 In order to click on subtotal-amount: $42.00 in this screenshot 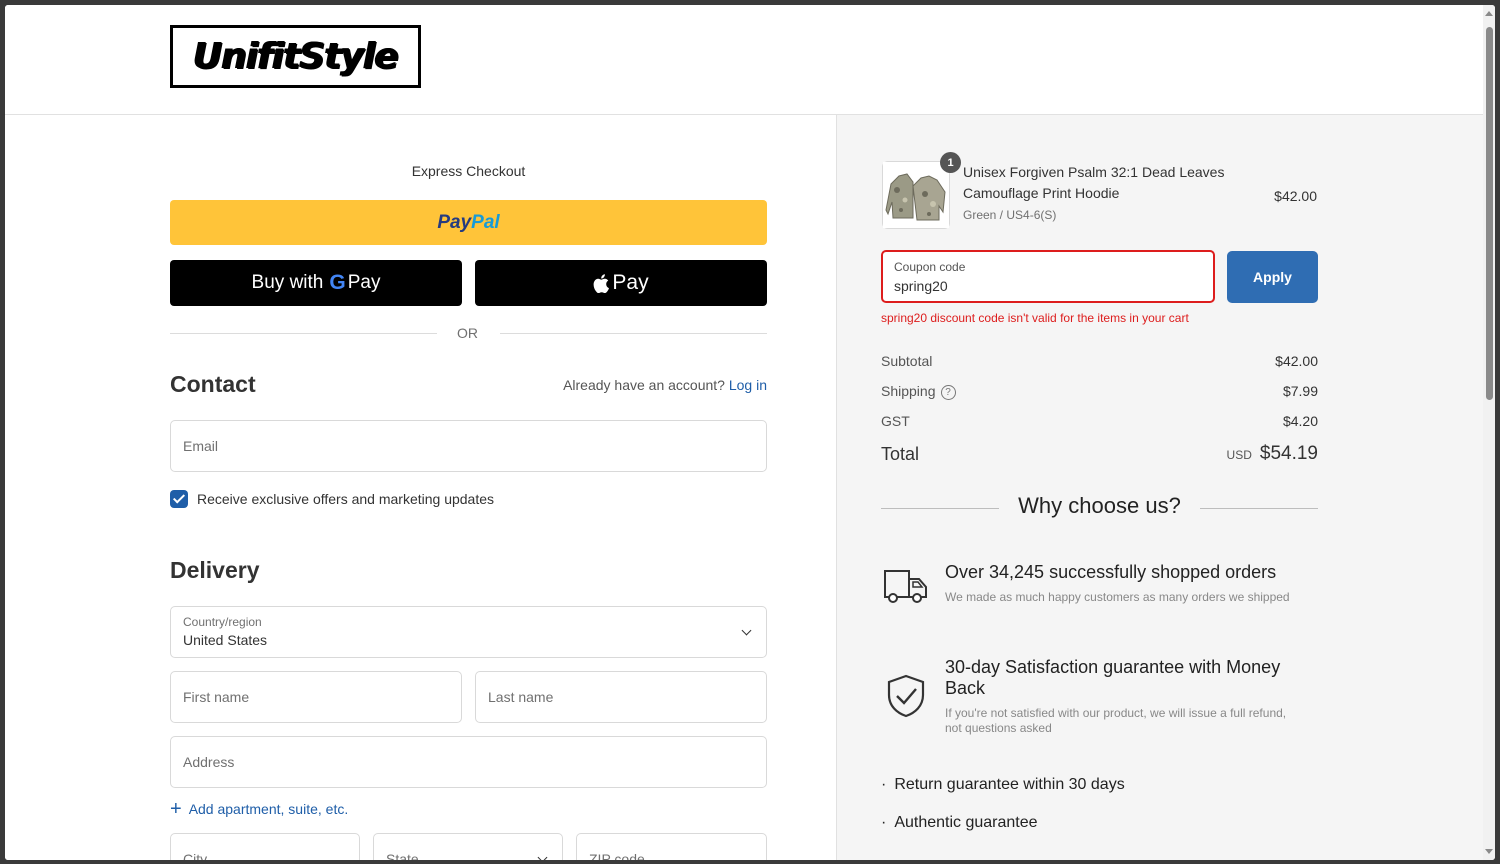, I will do `click(1296, 361)`.